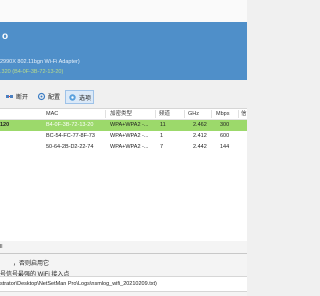  I want to click on cell-mbps: 300, so click(225, 125).